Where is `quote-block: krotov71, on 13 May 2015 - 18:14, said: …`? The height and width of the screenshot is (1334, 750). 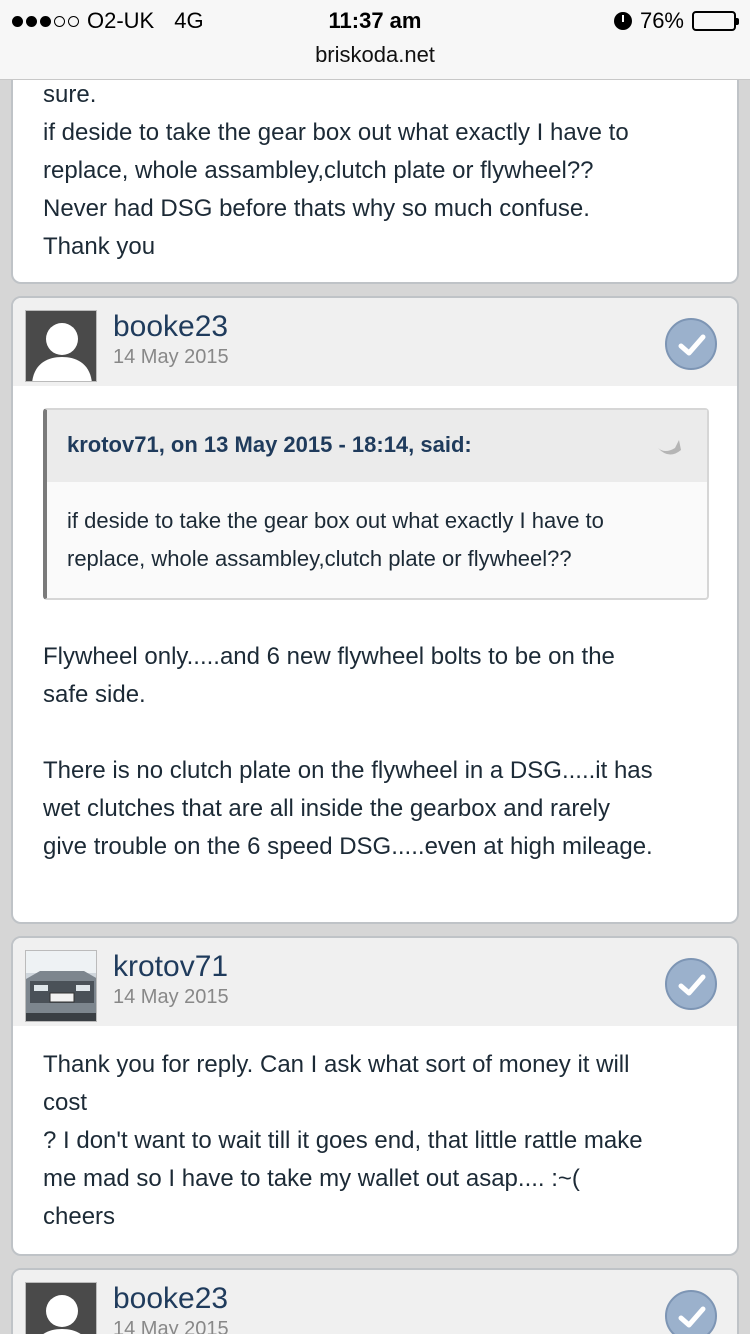
quote-block: krotov71, on 13 May 2015 - 18:14, said: … is located at coordinates (376, 504).